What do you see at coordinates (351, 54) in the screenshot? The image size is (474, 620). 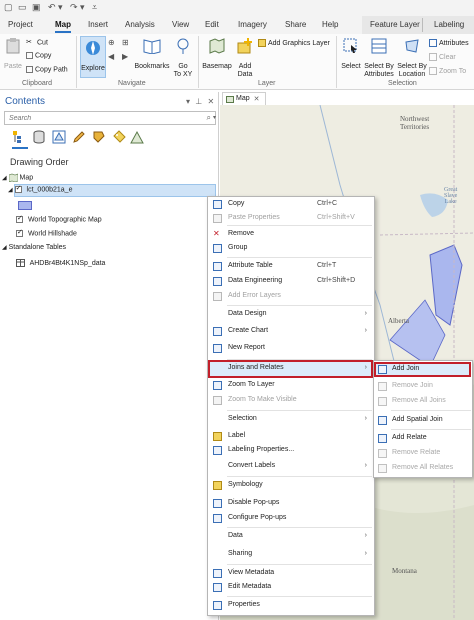 I see `select-button: Select` at bounding box center [351, 54].